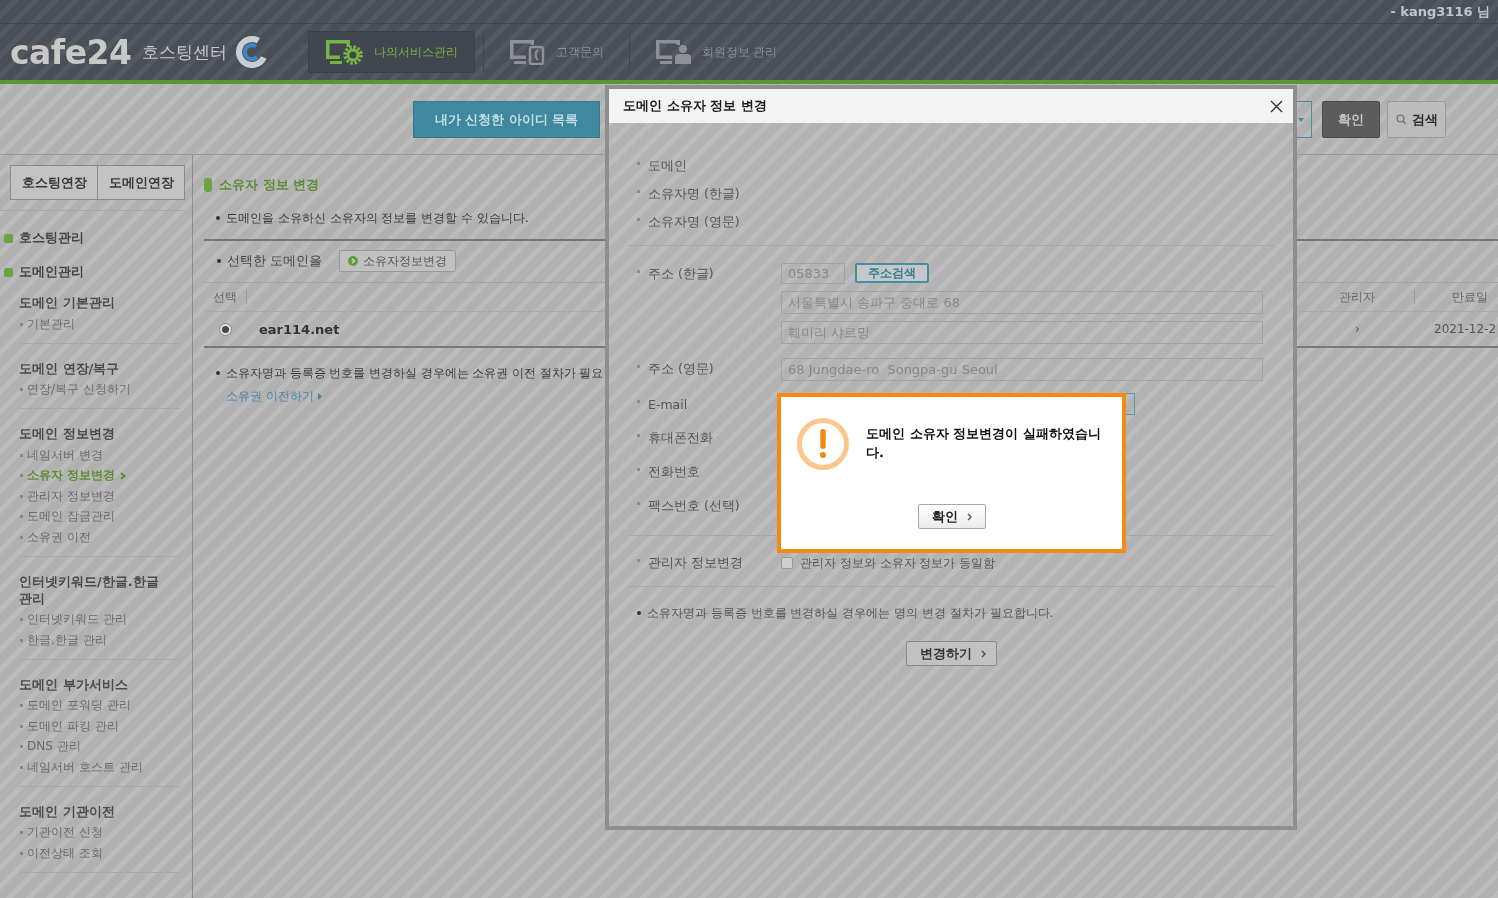 Image resolution: width=1498 pixels, height=898 pixels. I want to click on submenu-item: 네임서버 변경, so click(99, 455).